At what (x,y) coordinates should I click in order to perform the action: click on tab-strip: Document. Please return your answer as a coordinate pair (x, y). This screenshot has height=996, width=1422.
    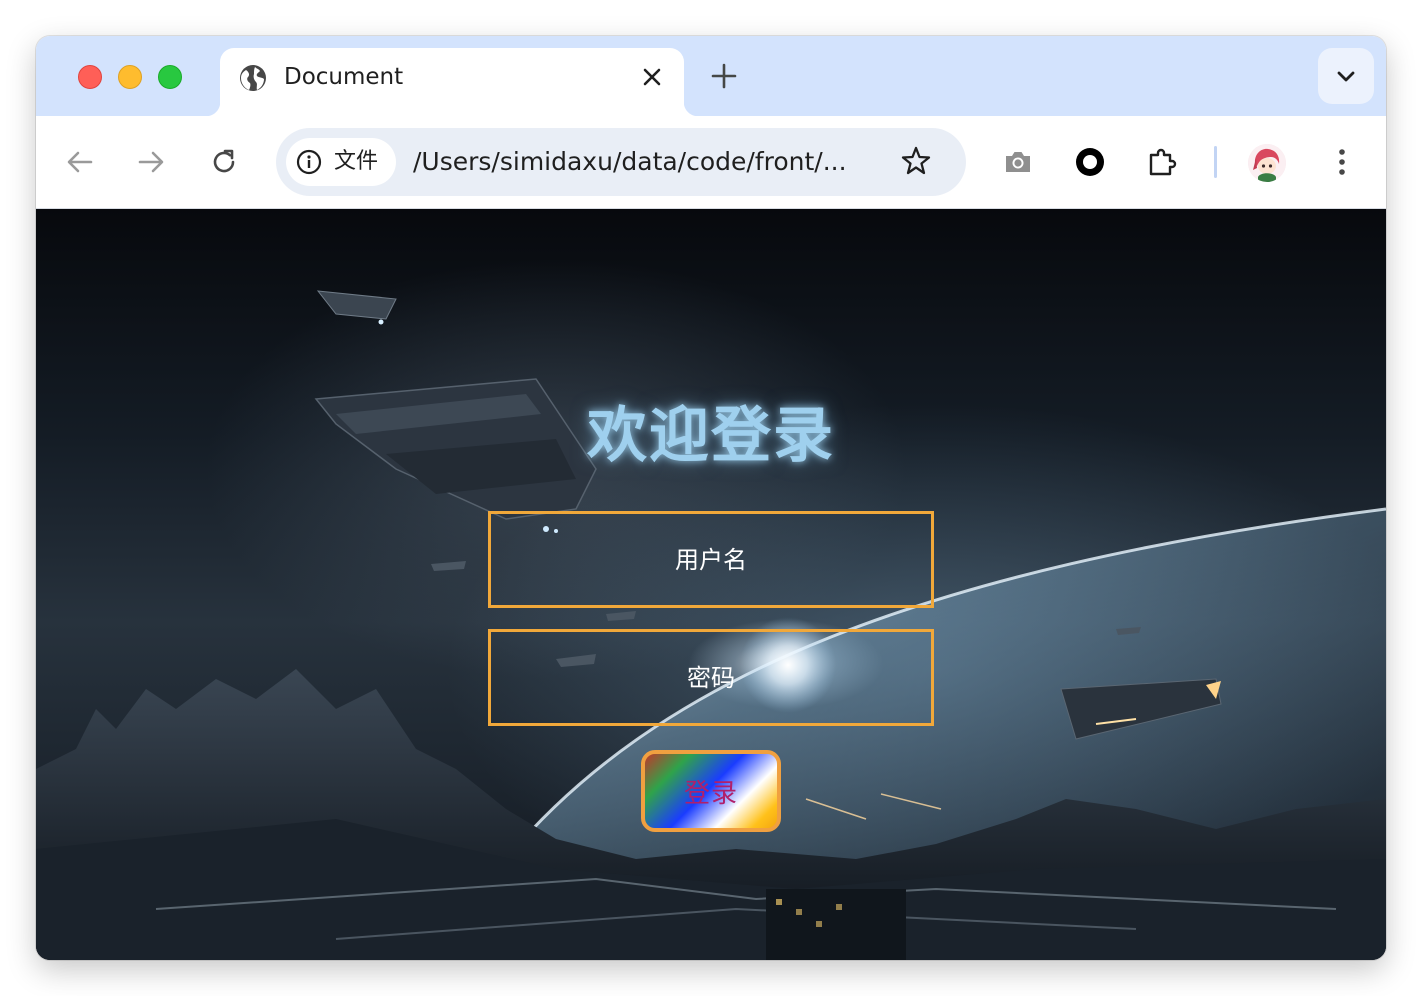
    Looking at the image, I should click on (711, 76).